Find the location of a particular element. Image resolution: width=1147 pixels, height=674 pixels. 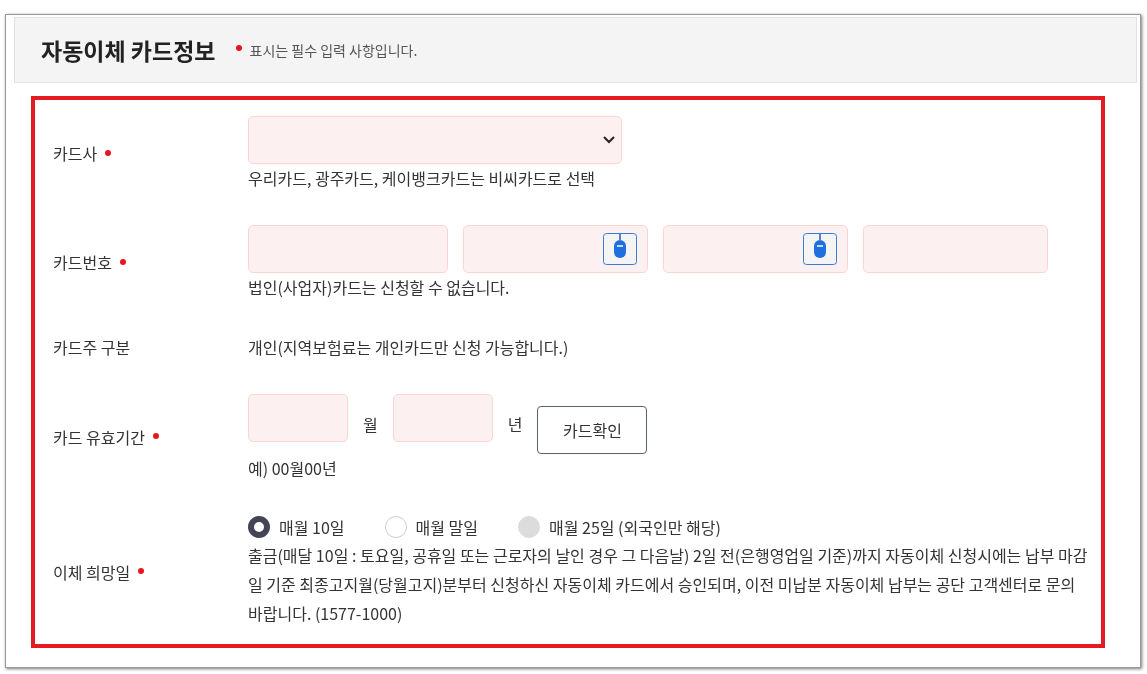

field-label: 이체 희망일 is located at coordinates (92, 571).